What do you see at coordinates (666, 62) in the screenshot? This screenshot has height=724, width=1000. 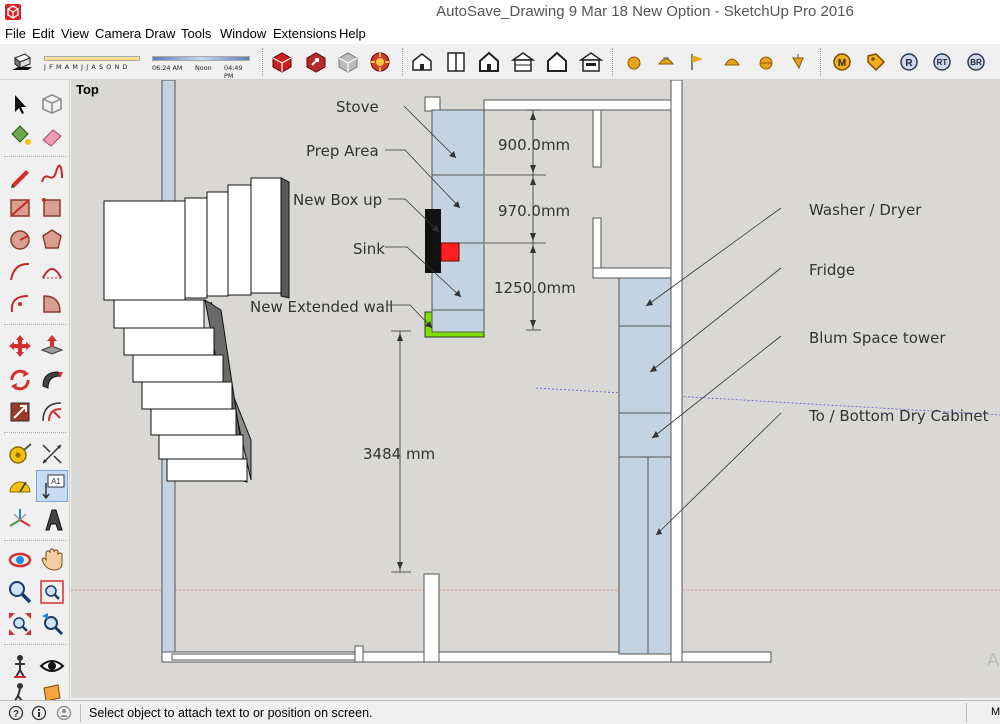 I see `section-plane-icon` at bounding box center [666, 62].